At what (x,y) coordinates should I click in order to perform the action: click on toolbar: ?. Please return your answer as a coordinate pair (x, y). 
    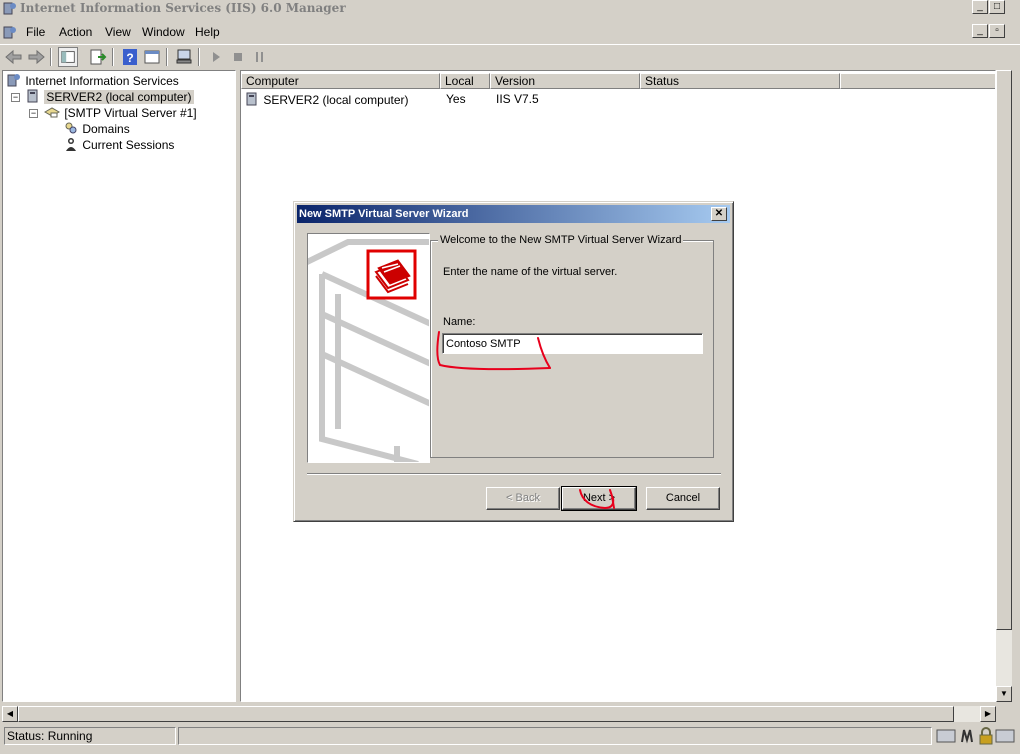
    Looking at the image, I should click on (510, 56).